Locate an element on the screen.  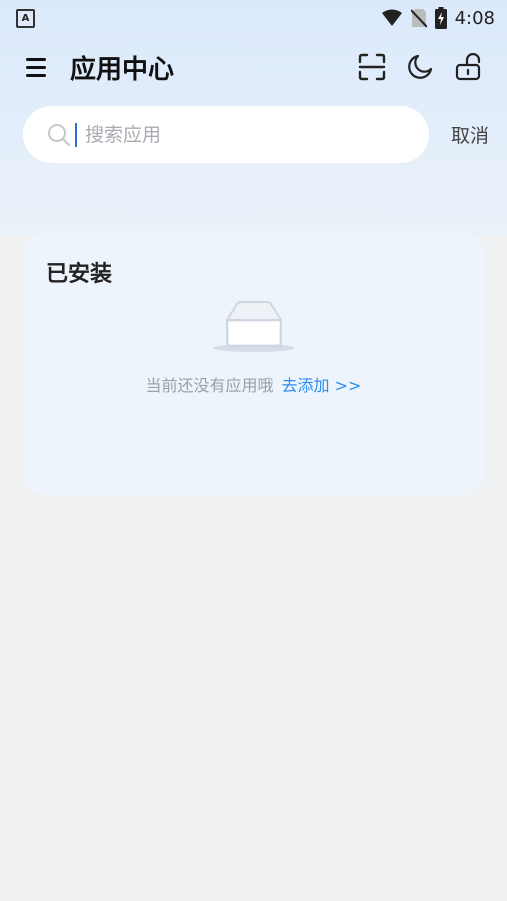
empty-inbox-icon is located at coordinates (254, 326).